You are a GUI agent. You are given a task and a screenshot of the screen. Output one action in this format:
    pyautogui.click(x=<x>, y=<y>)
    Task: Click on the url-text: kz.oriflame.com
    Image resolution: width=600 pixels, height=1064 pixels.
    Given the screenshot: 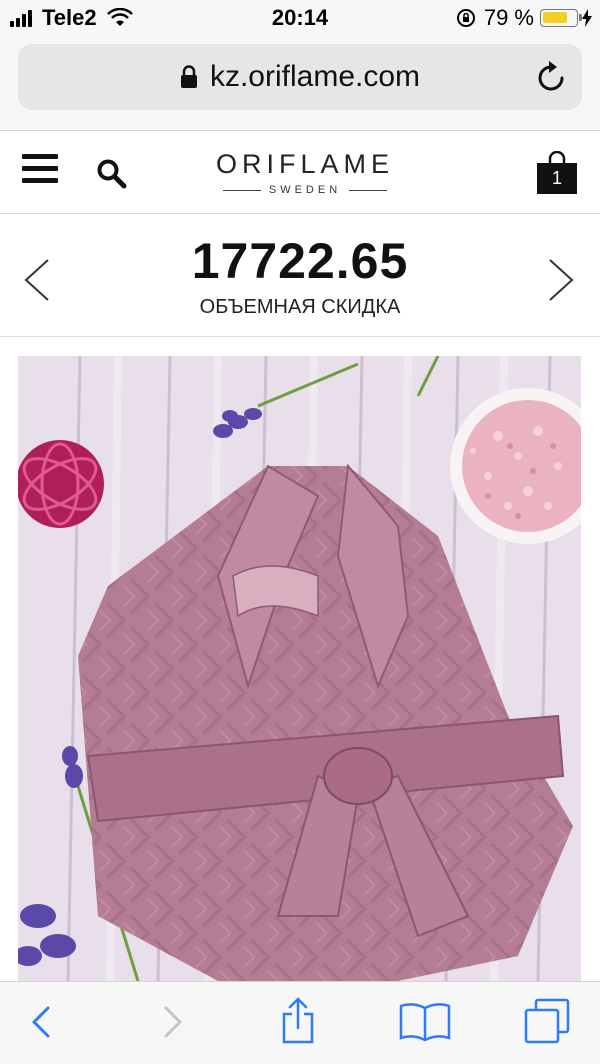 What is the action you would take?
    pyautogui.click(x=315, y=76)
    